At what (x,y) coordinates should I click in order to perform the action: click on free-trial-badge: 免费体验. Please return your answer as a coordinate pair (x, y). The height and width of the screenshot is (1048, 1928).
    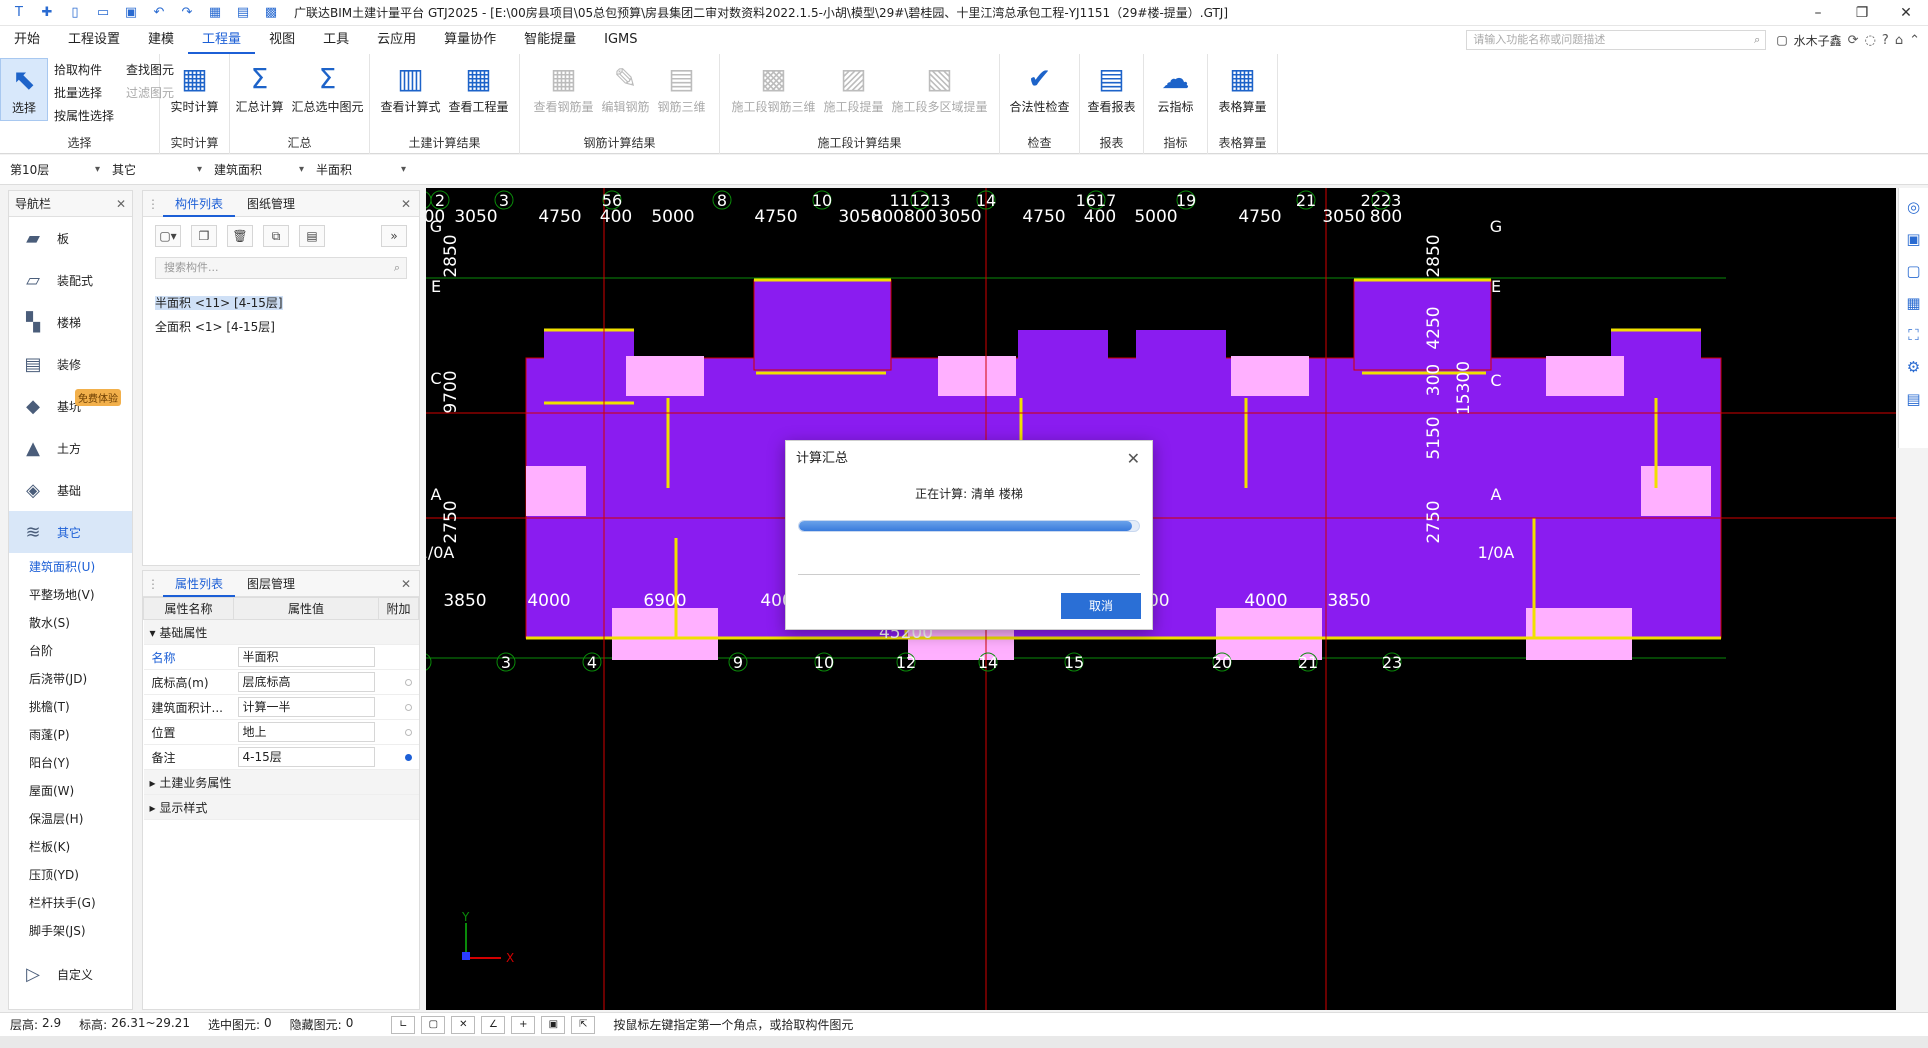
    Looking at the image, I should click on (98, 397).